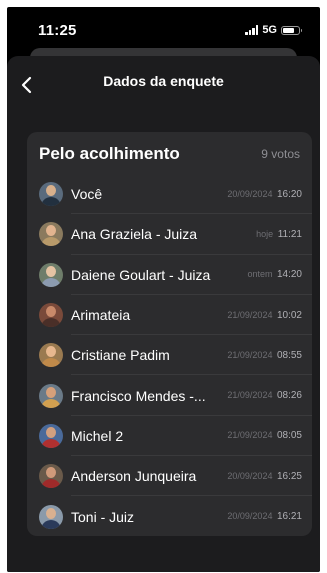  I want to click on vote-timestamp: 21/09/2024 08:26, so click(264, 395).